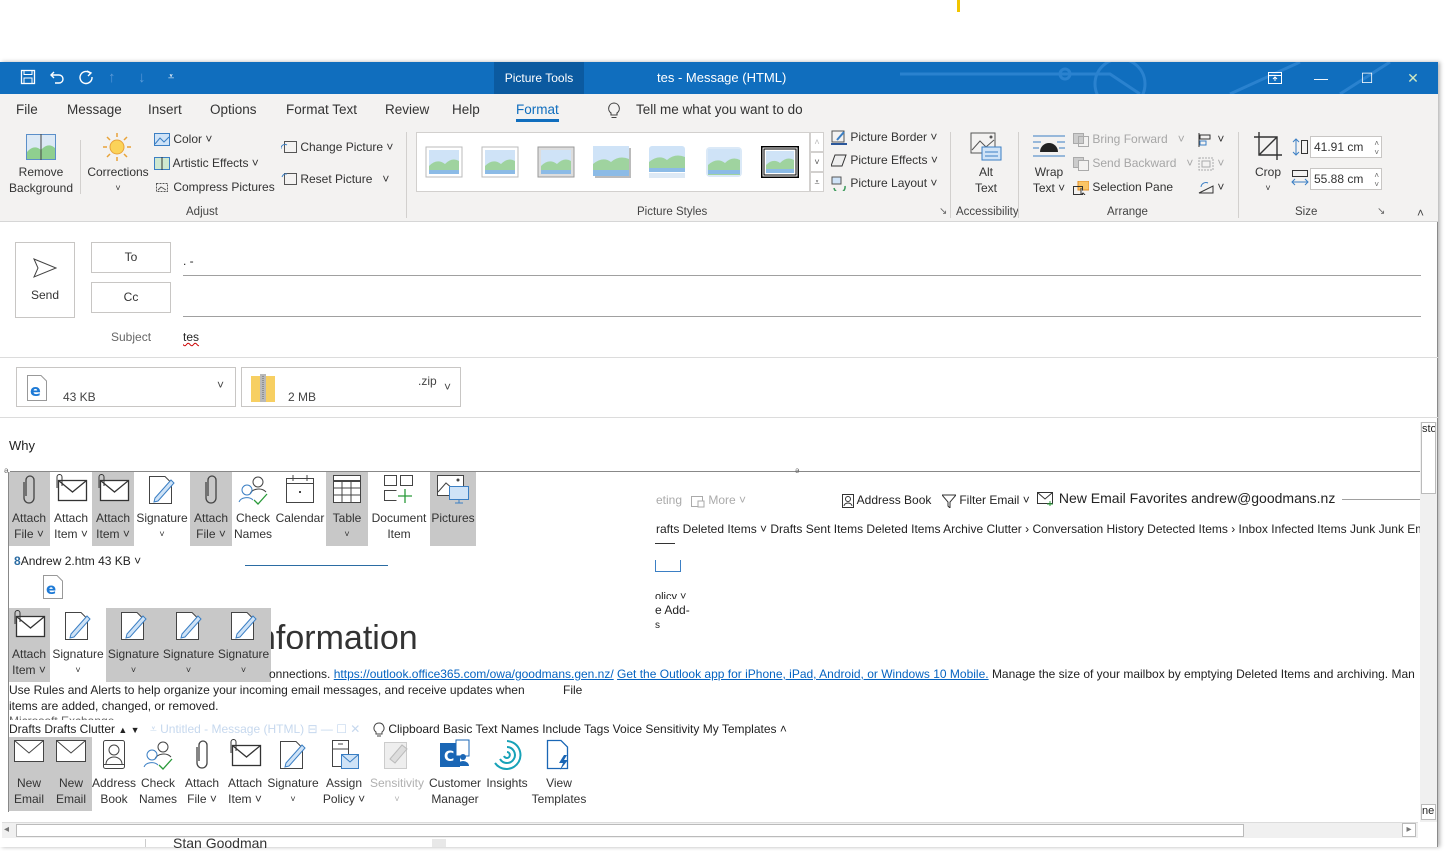  Describe the element at coordinates (6, 829) in the screenshot. I see `scroll-left-icon: ◂` at that location.